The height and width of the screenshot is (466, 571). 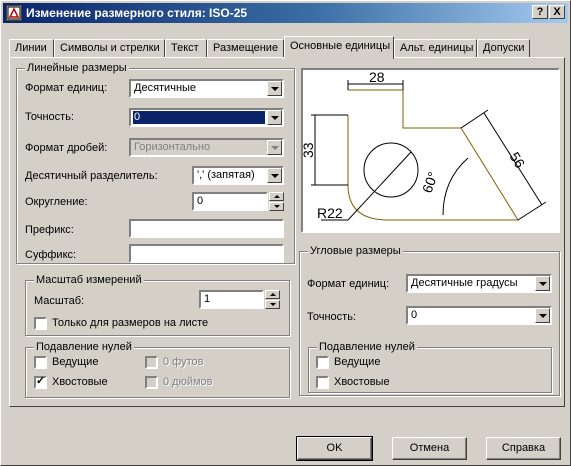 What do you see at coordinates (414, 315) in the screenshot?
I see `angular-precision-value: 0` at bounding box center [414, 315].